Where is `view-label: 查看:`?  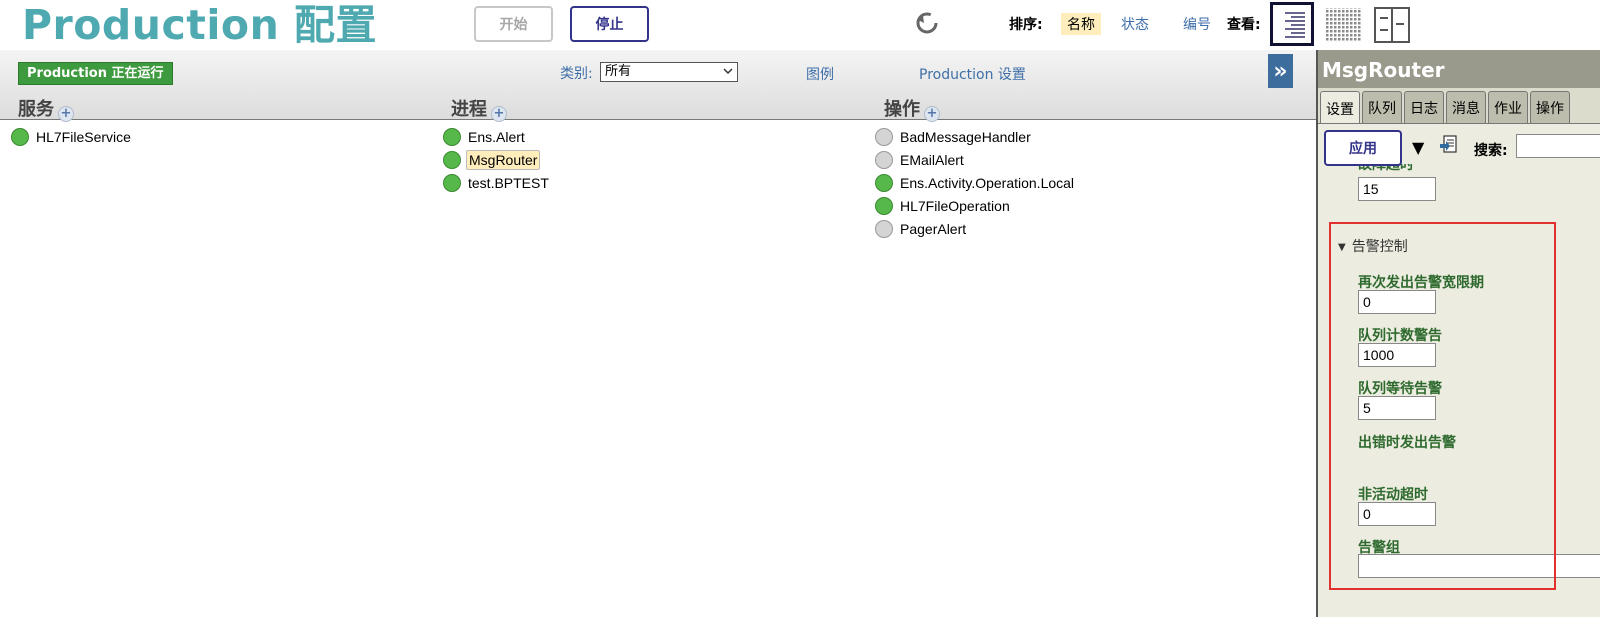
view-label: 查看: is located at coordinates (1244, 25).